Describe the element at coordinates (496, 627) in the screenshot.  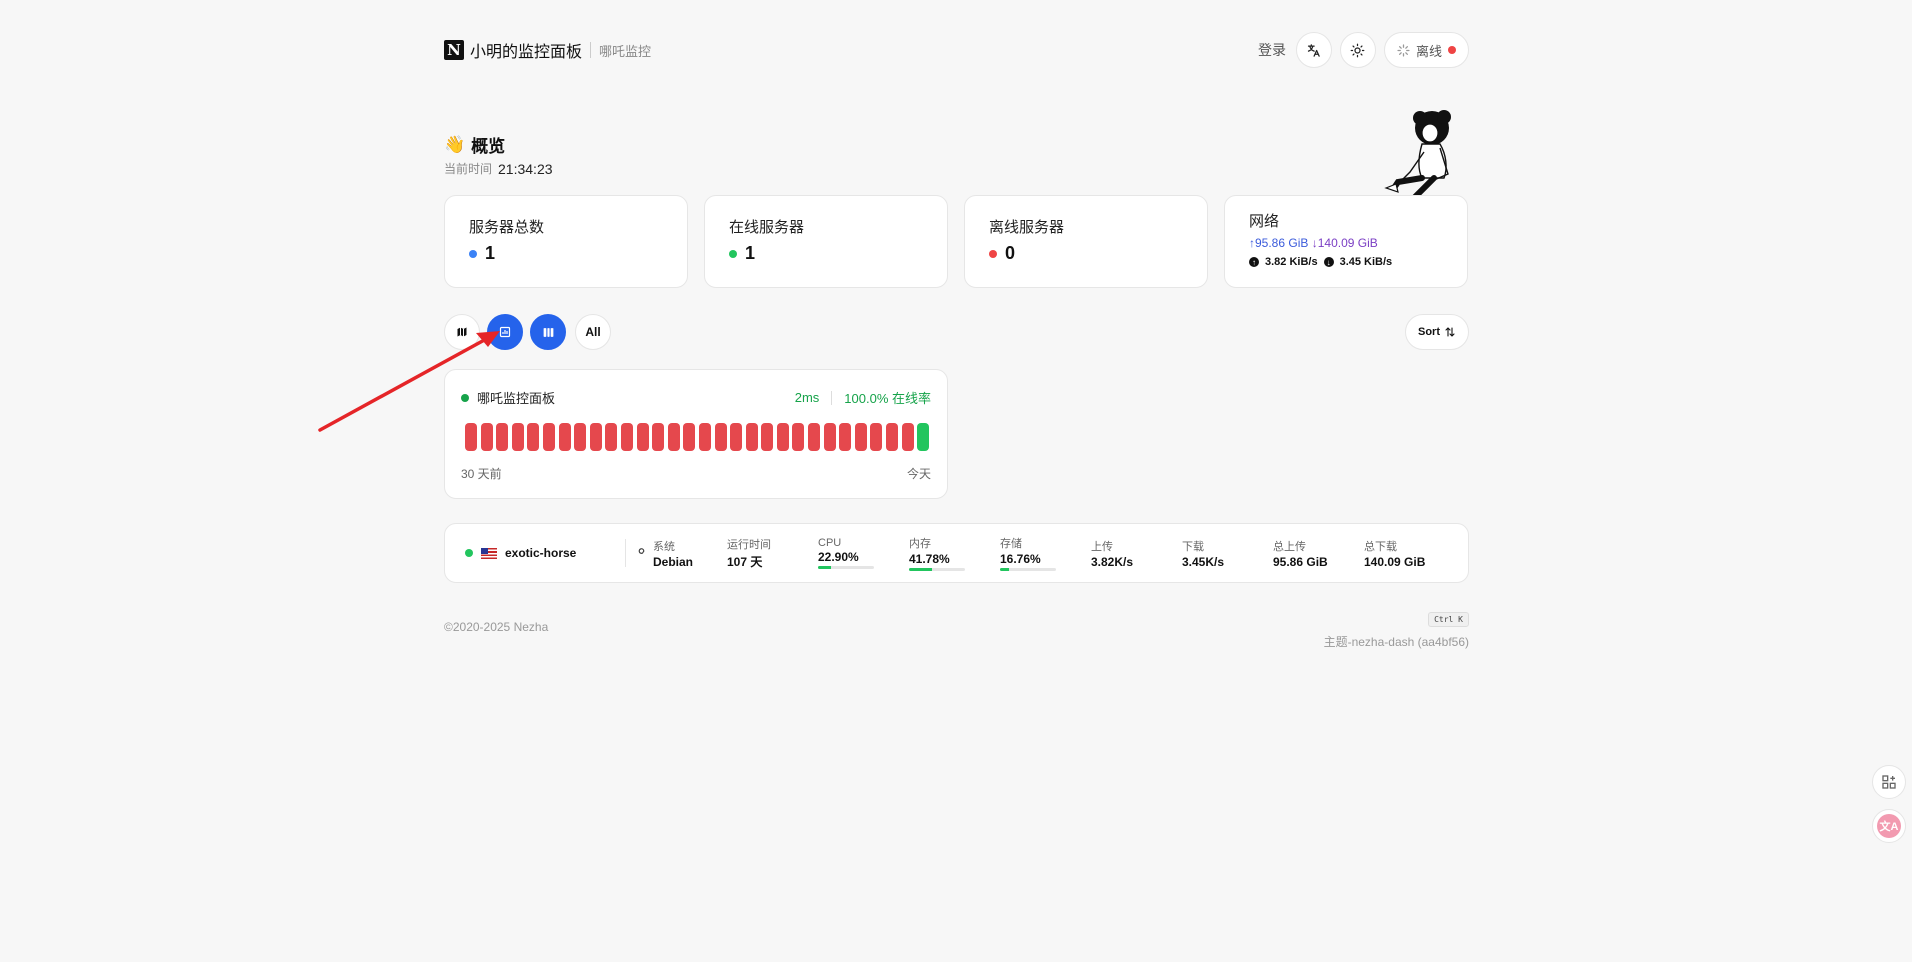
I see `copyright: ©2020-2025 Nezha` at that location.